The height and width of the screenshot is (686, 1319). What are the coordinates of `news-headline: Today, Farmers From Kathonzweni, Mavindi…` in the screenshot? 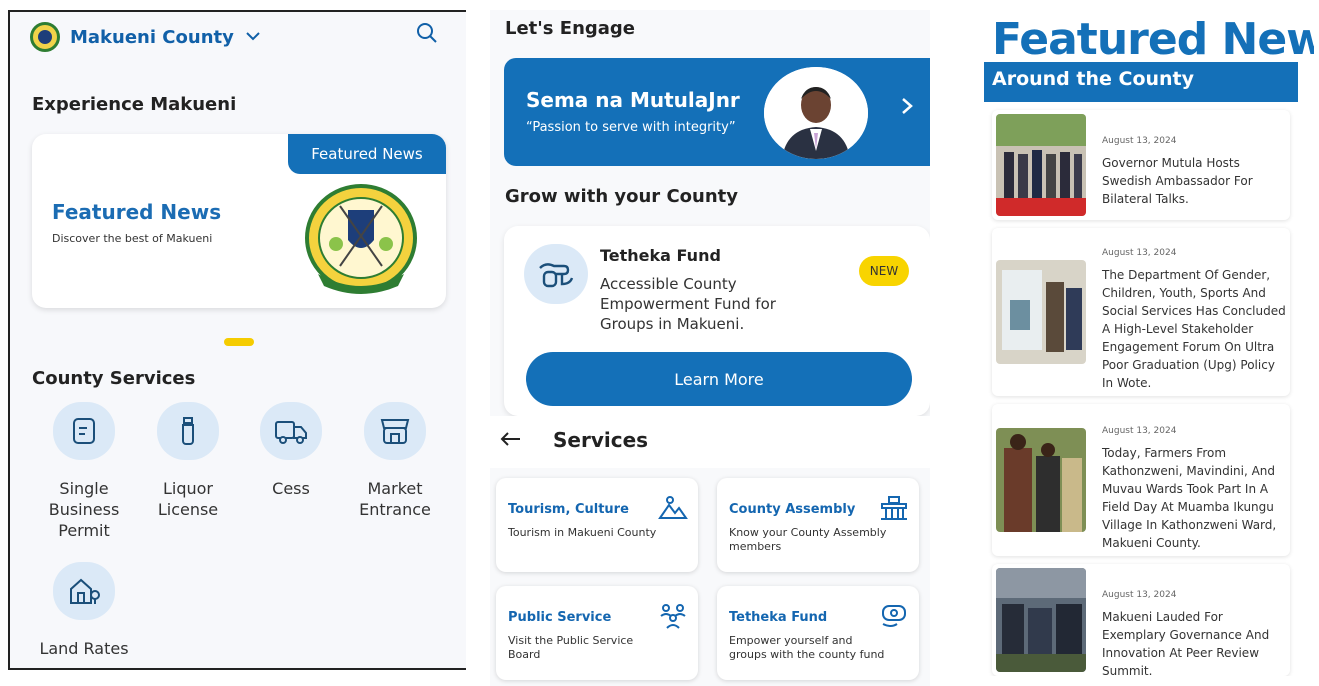 It's located at (1189, 498).